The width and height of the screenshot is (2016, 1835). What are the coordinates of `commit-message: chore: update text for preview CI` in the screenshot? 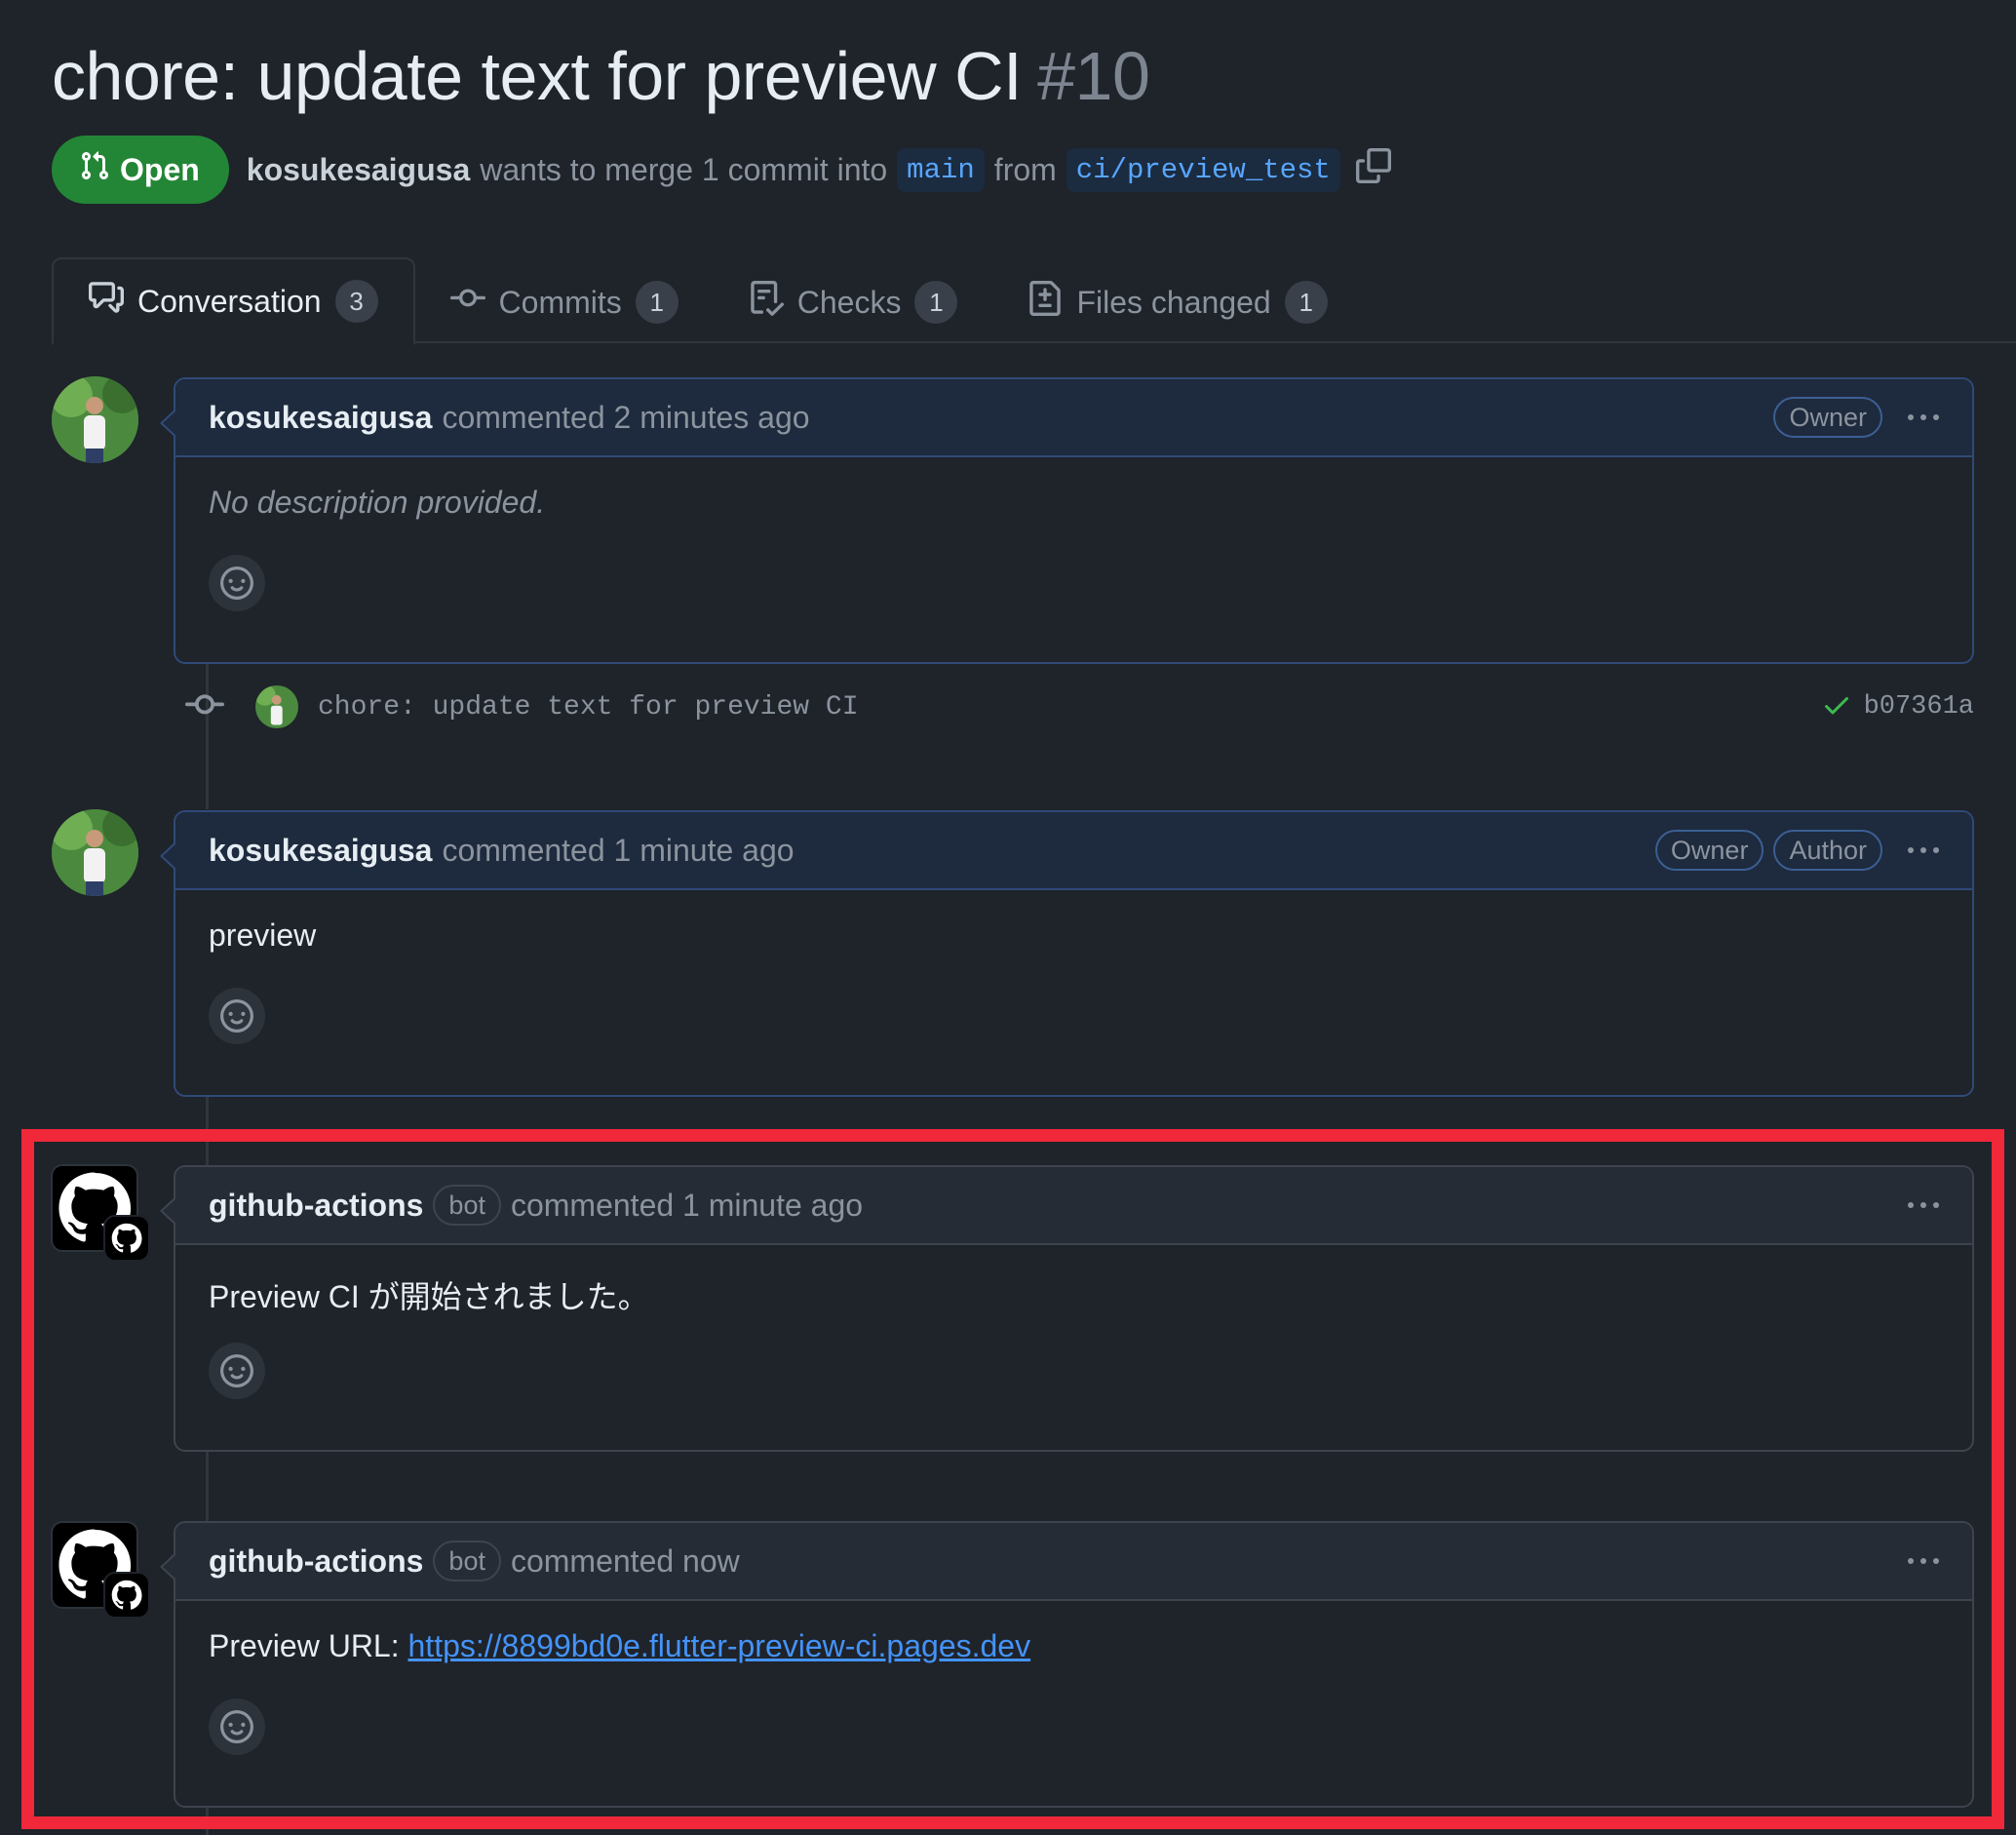 It's located at (588, 707).